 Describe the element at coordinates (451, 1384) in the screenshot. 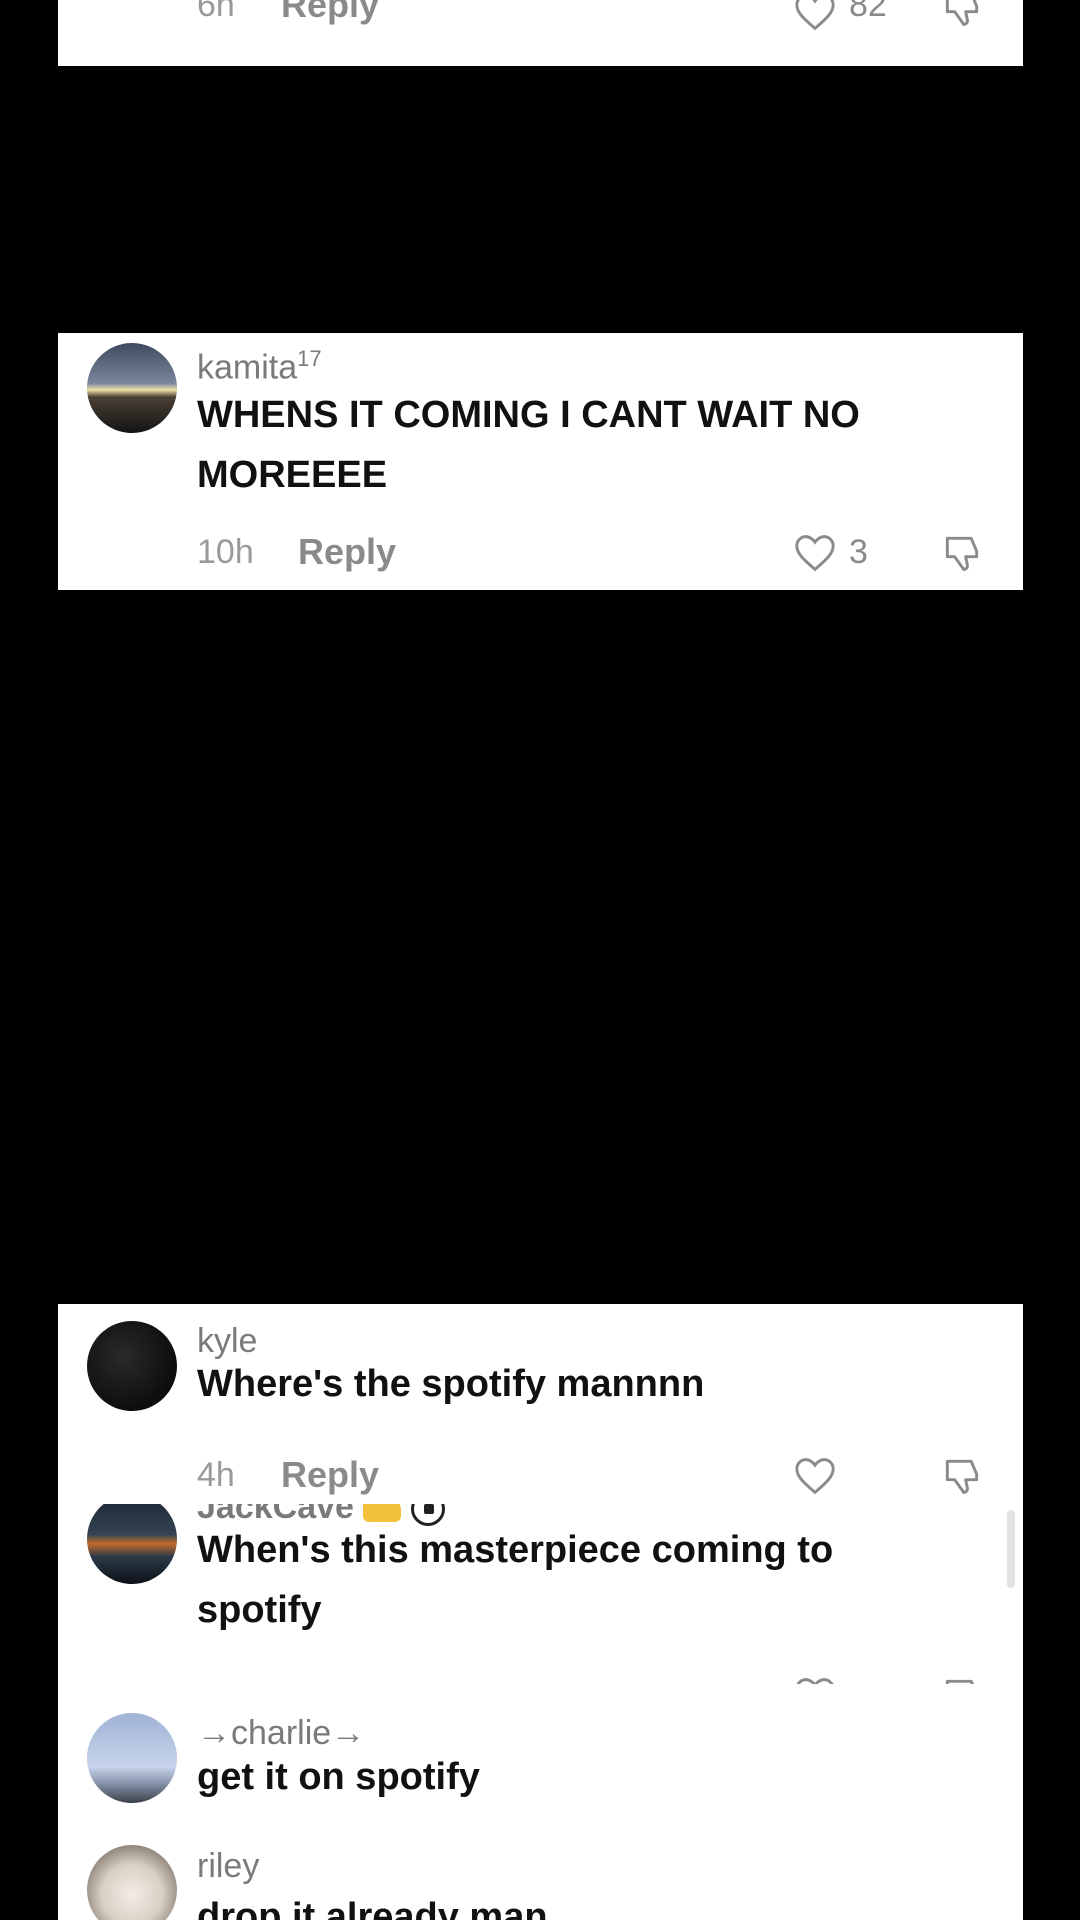

I see `comment-text: Where's the spotify mannnn` at that location.